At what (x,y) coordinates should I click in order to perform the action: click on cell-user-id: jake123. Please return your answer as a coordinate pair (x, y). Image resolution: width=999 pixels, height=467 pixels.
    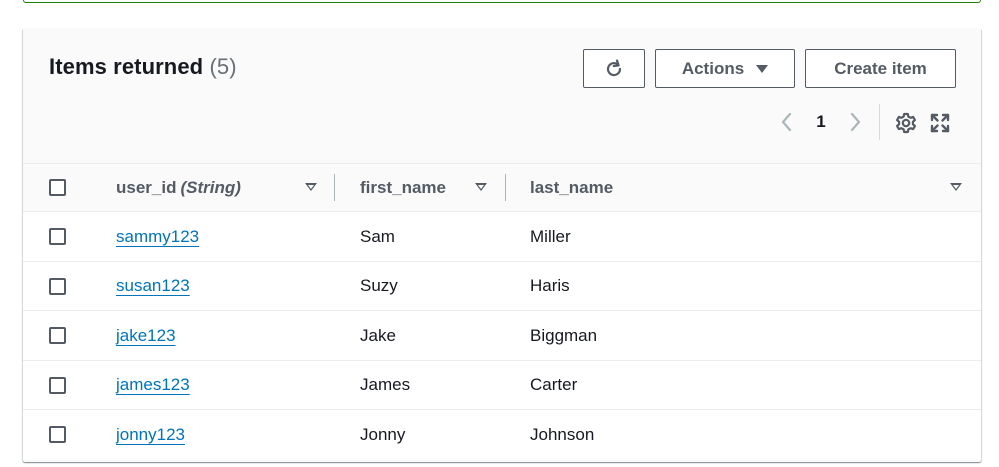
    Looking at the image, I should click on (146, 335).